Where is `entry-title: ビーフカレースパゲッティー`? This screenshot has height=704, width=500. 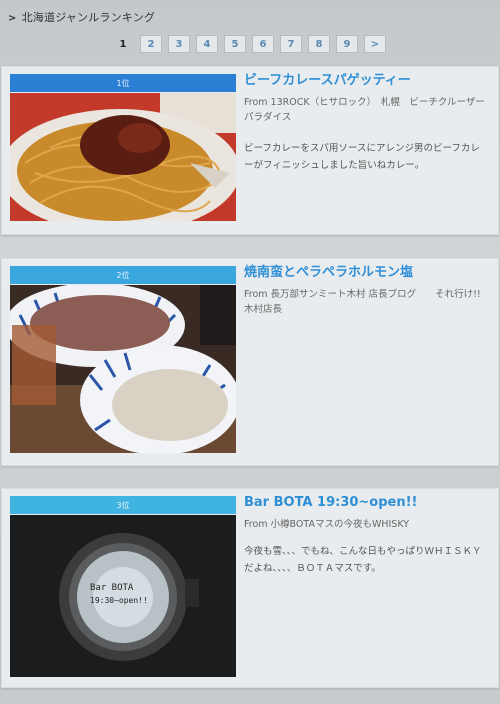
entry-title: ビーフカレースパゲッティー is located at coordinates (366, 80).